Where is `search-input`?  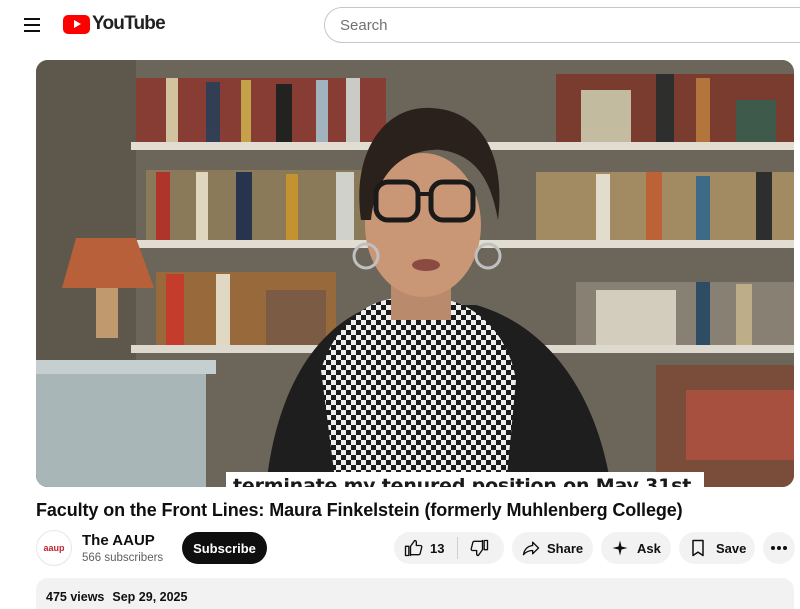
search-input is located at coordinates (562, 25).